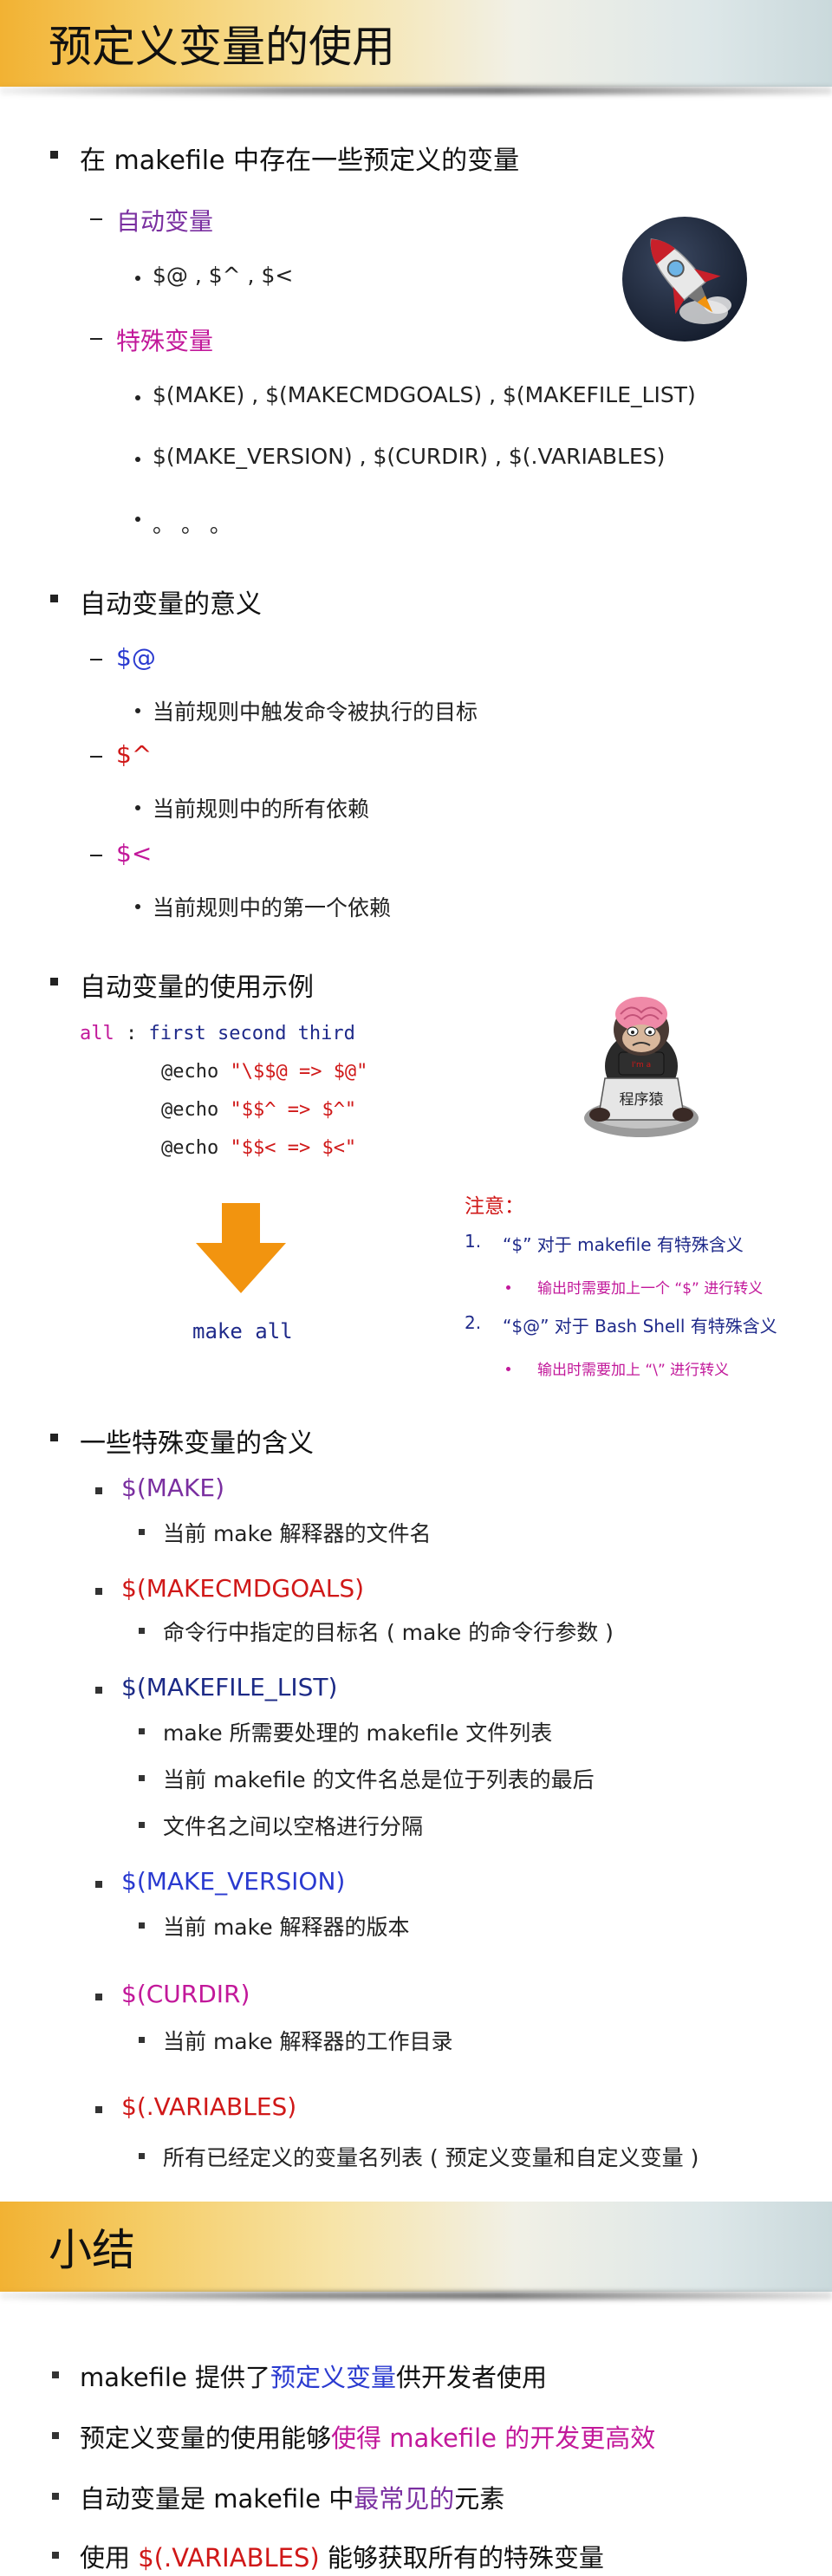 This screenshot has width=832, height=2576. I want to click on special-var-makefile-list: $(MAKEFILE_LIST), so click(229, 1687).